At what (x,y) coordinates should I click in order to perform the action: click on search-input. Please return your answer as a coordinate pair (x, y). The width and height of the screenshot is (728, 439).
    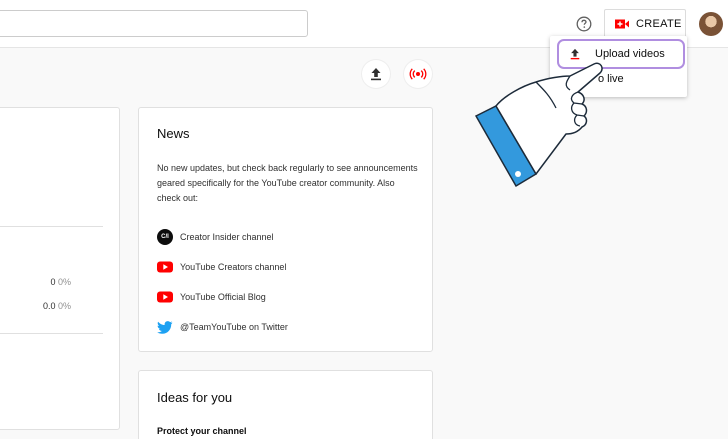
    Looking at the image, I should click on (154, 23).